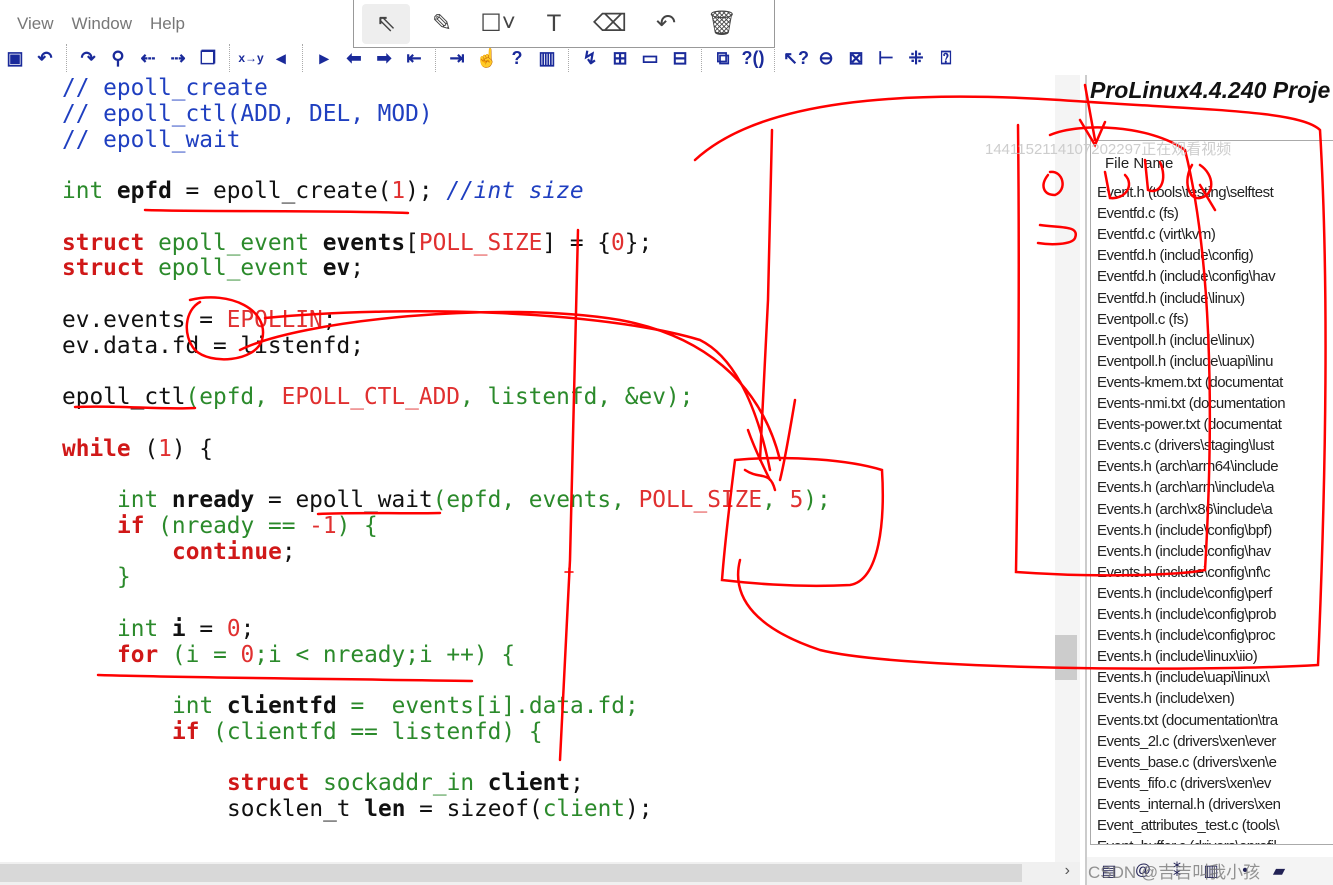 This screenshot has height=885, width=1333. Describe the element at coordinates (1202, 614) in the screenshot. I see `file-list-item: Events.h (include\config\prob` at that location.